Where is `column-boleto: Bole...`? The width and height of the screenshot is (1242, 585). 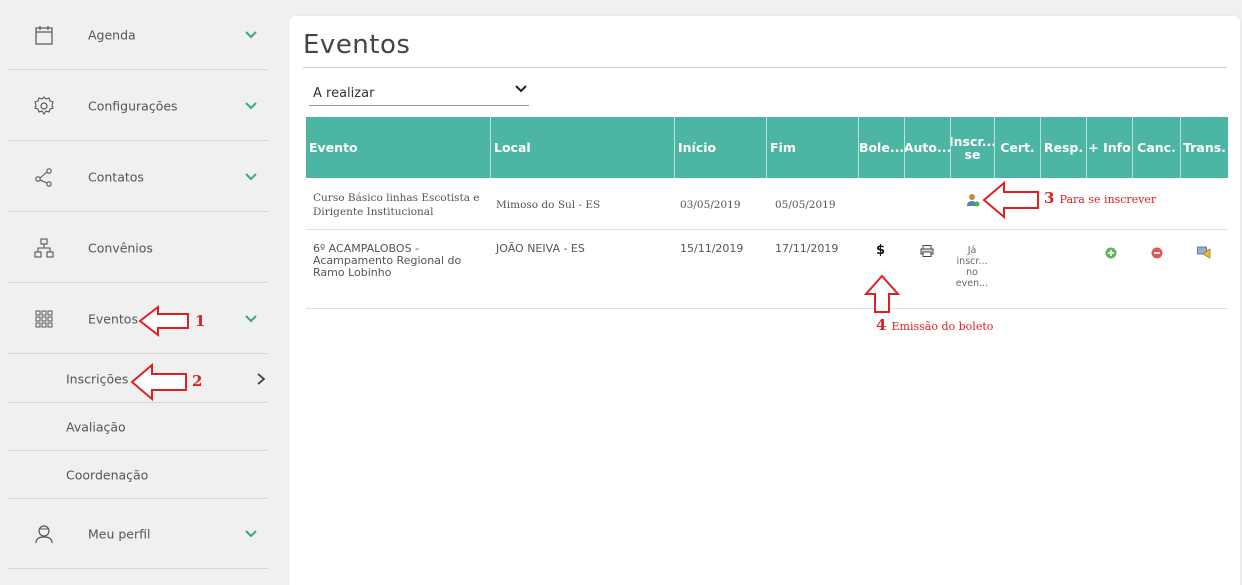
column-boleto: Bole... is located at coordinates (882, 147).